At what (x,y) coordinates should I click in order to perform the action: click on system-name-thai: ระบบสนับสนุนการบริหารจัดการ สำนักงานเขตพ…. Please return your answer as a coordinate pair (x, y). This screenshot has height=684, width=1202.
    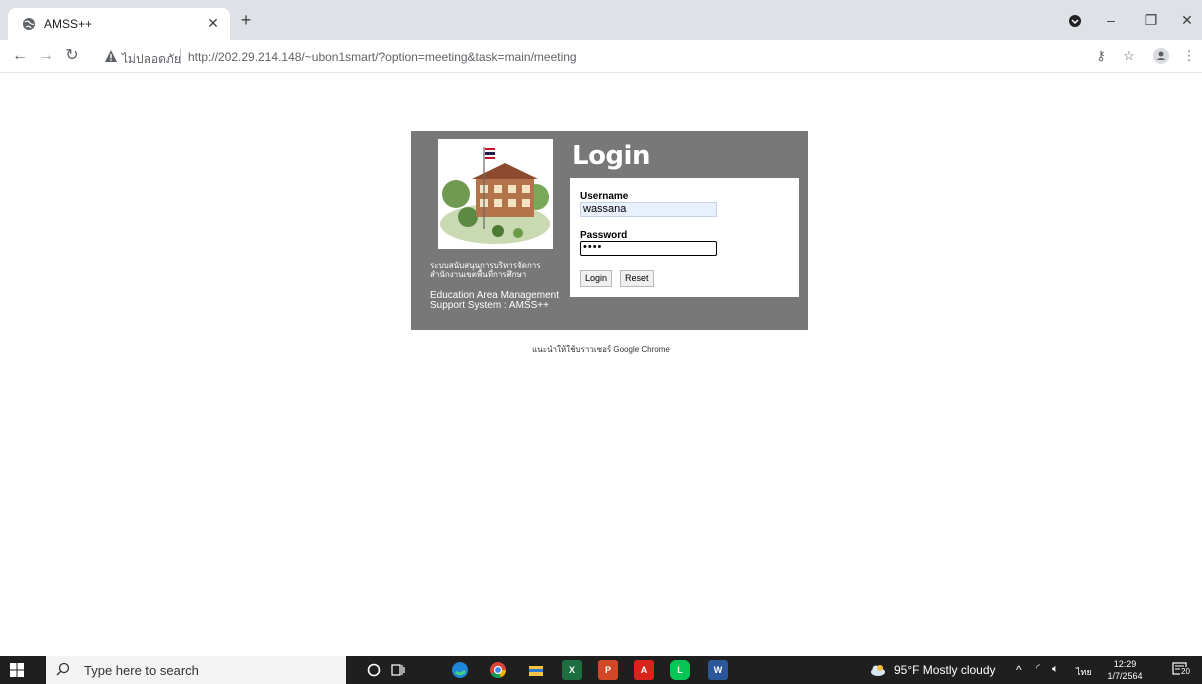
    Looking at the image, I should click on (500, 270).